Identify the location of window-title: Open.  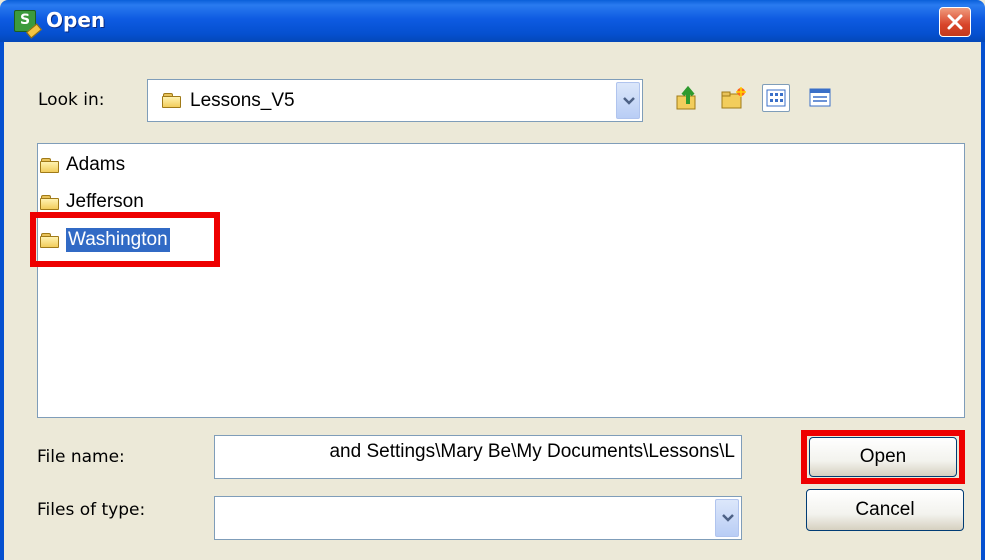
(76, 20).